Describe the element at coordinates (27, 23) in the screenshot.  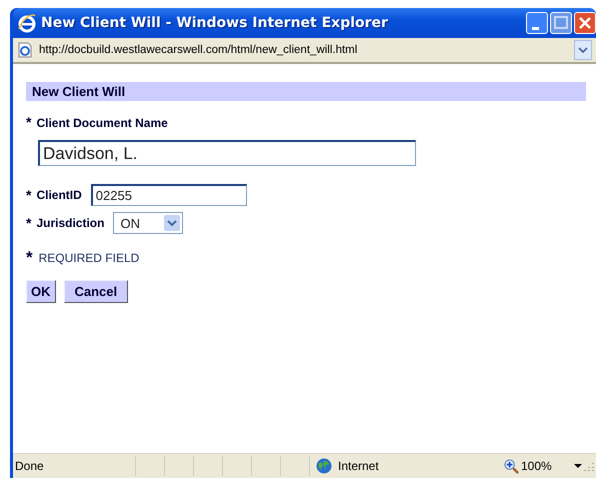
I see `browser-logo-icon` at that location.